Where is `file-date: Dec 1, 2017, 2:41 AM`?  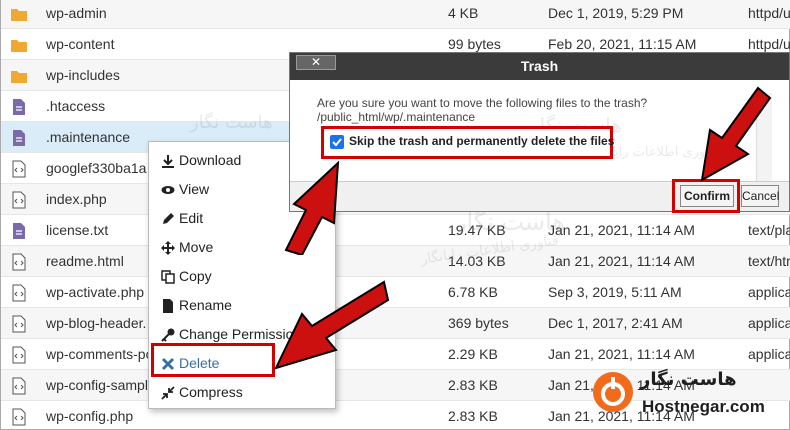
file-date: Dec 1, 2017, 2:41 AM is located at coordinates (615, 323).